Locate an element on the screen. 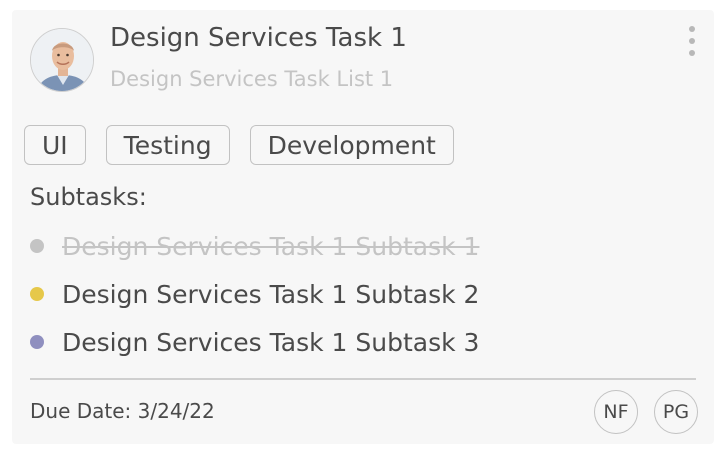 The image size is (726, 460). user-avatar is located at coordinates (62, 60).